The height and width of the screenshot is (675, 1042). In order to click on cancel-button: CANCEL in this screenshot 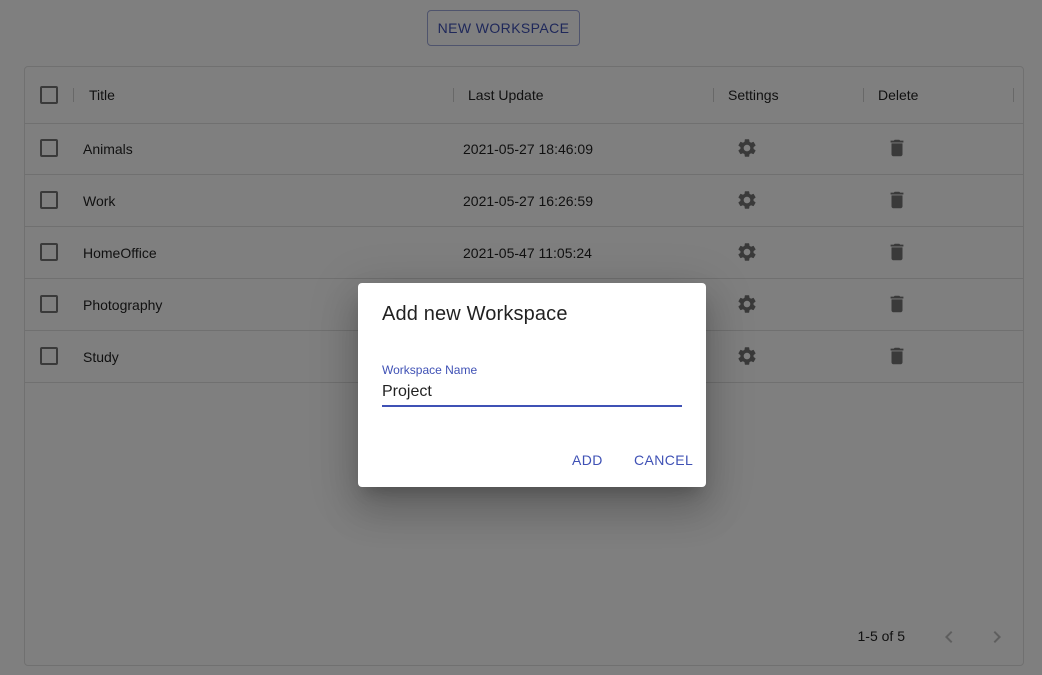, I will do `click(663, 460)`.